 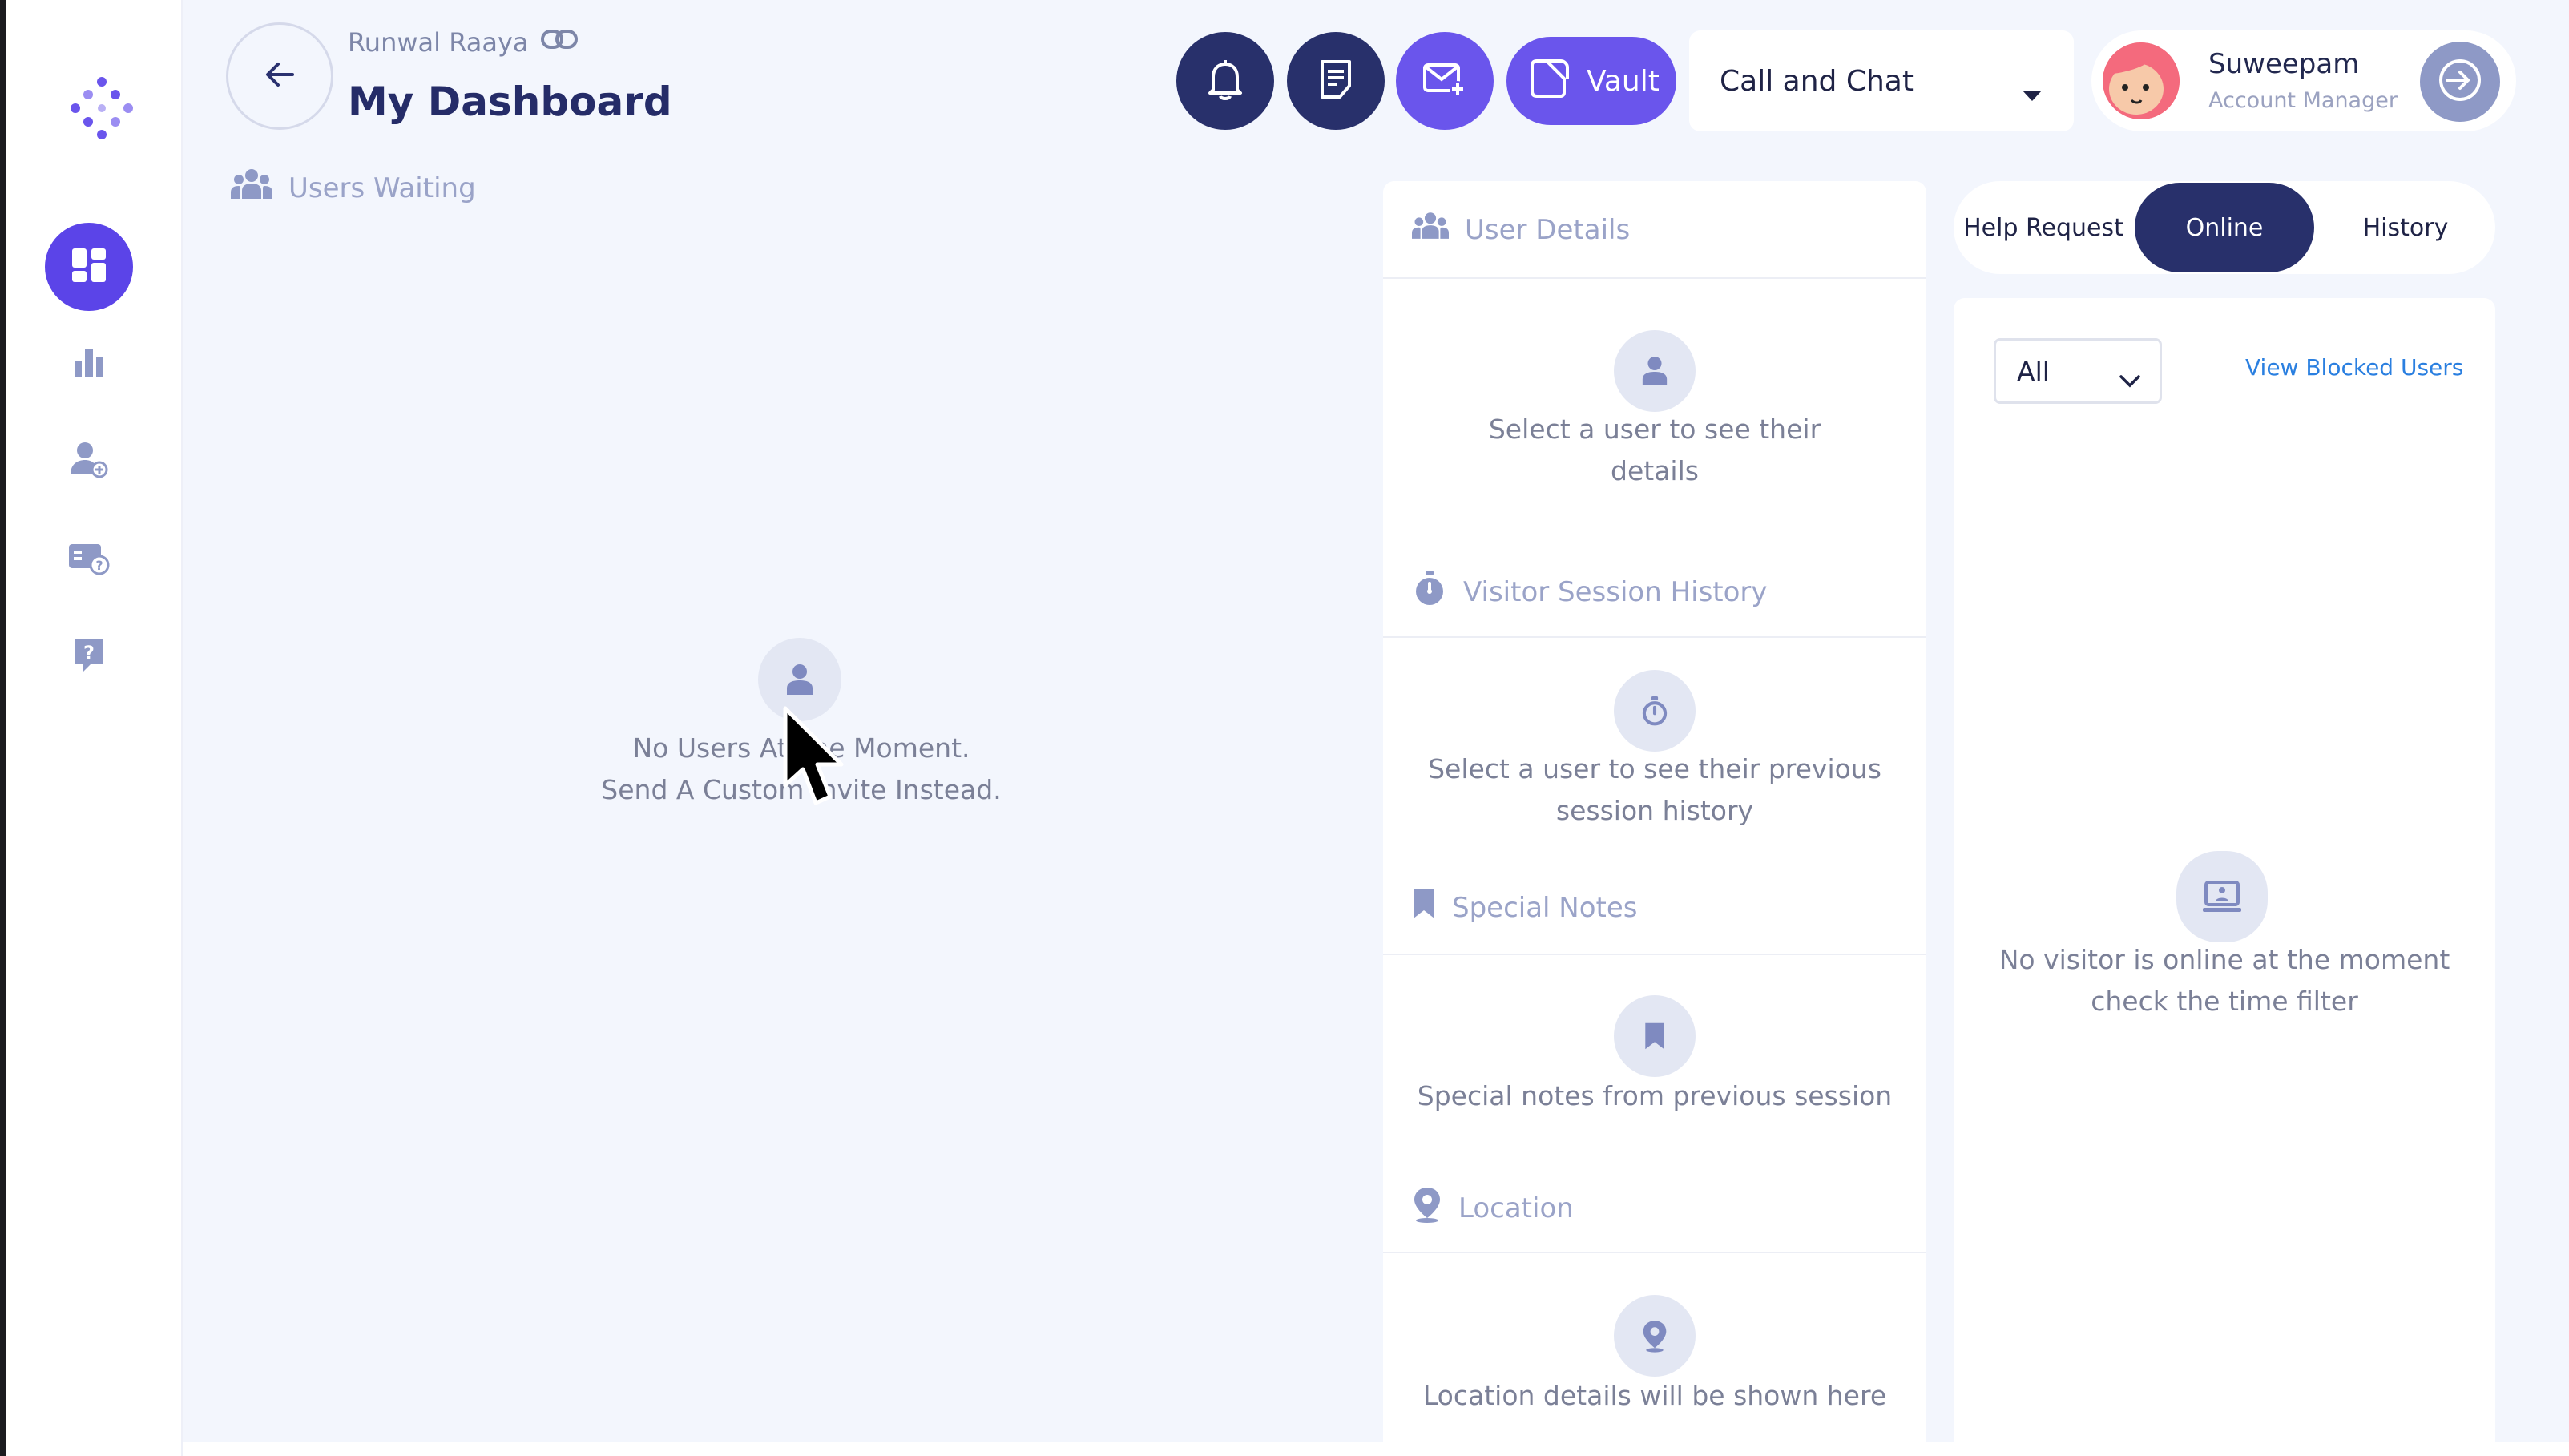 I want to click on logout-button, so click(x=2460, y=82).